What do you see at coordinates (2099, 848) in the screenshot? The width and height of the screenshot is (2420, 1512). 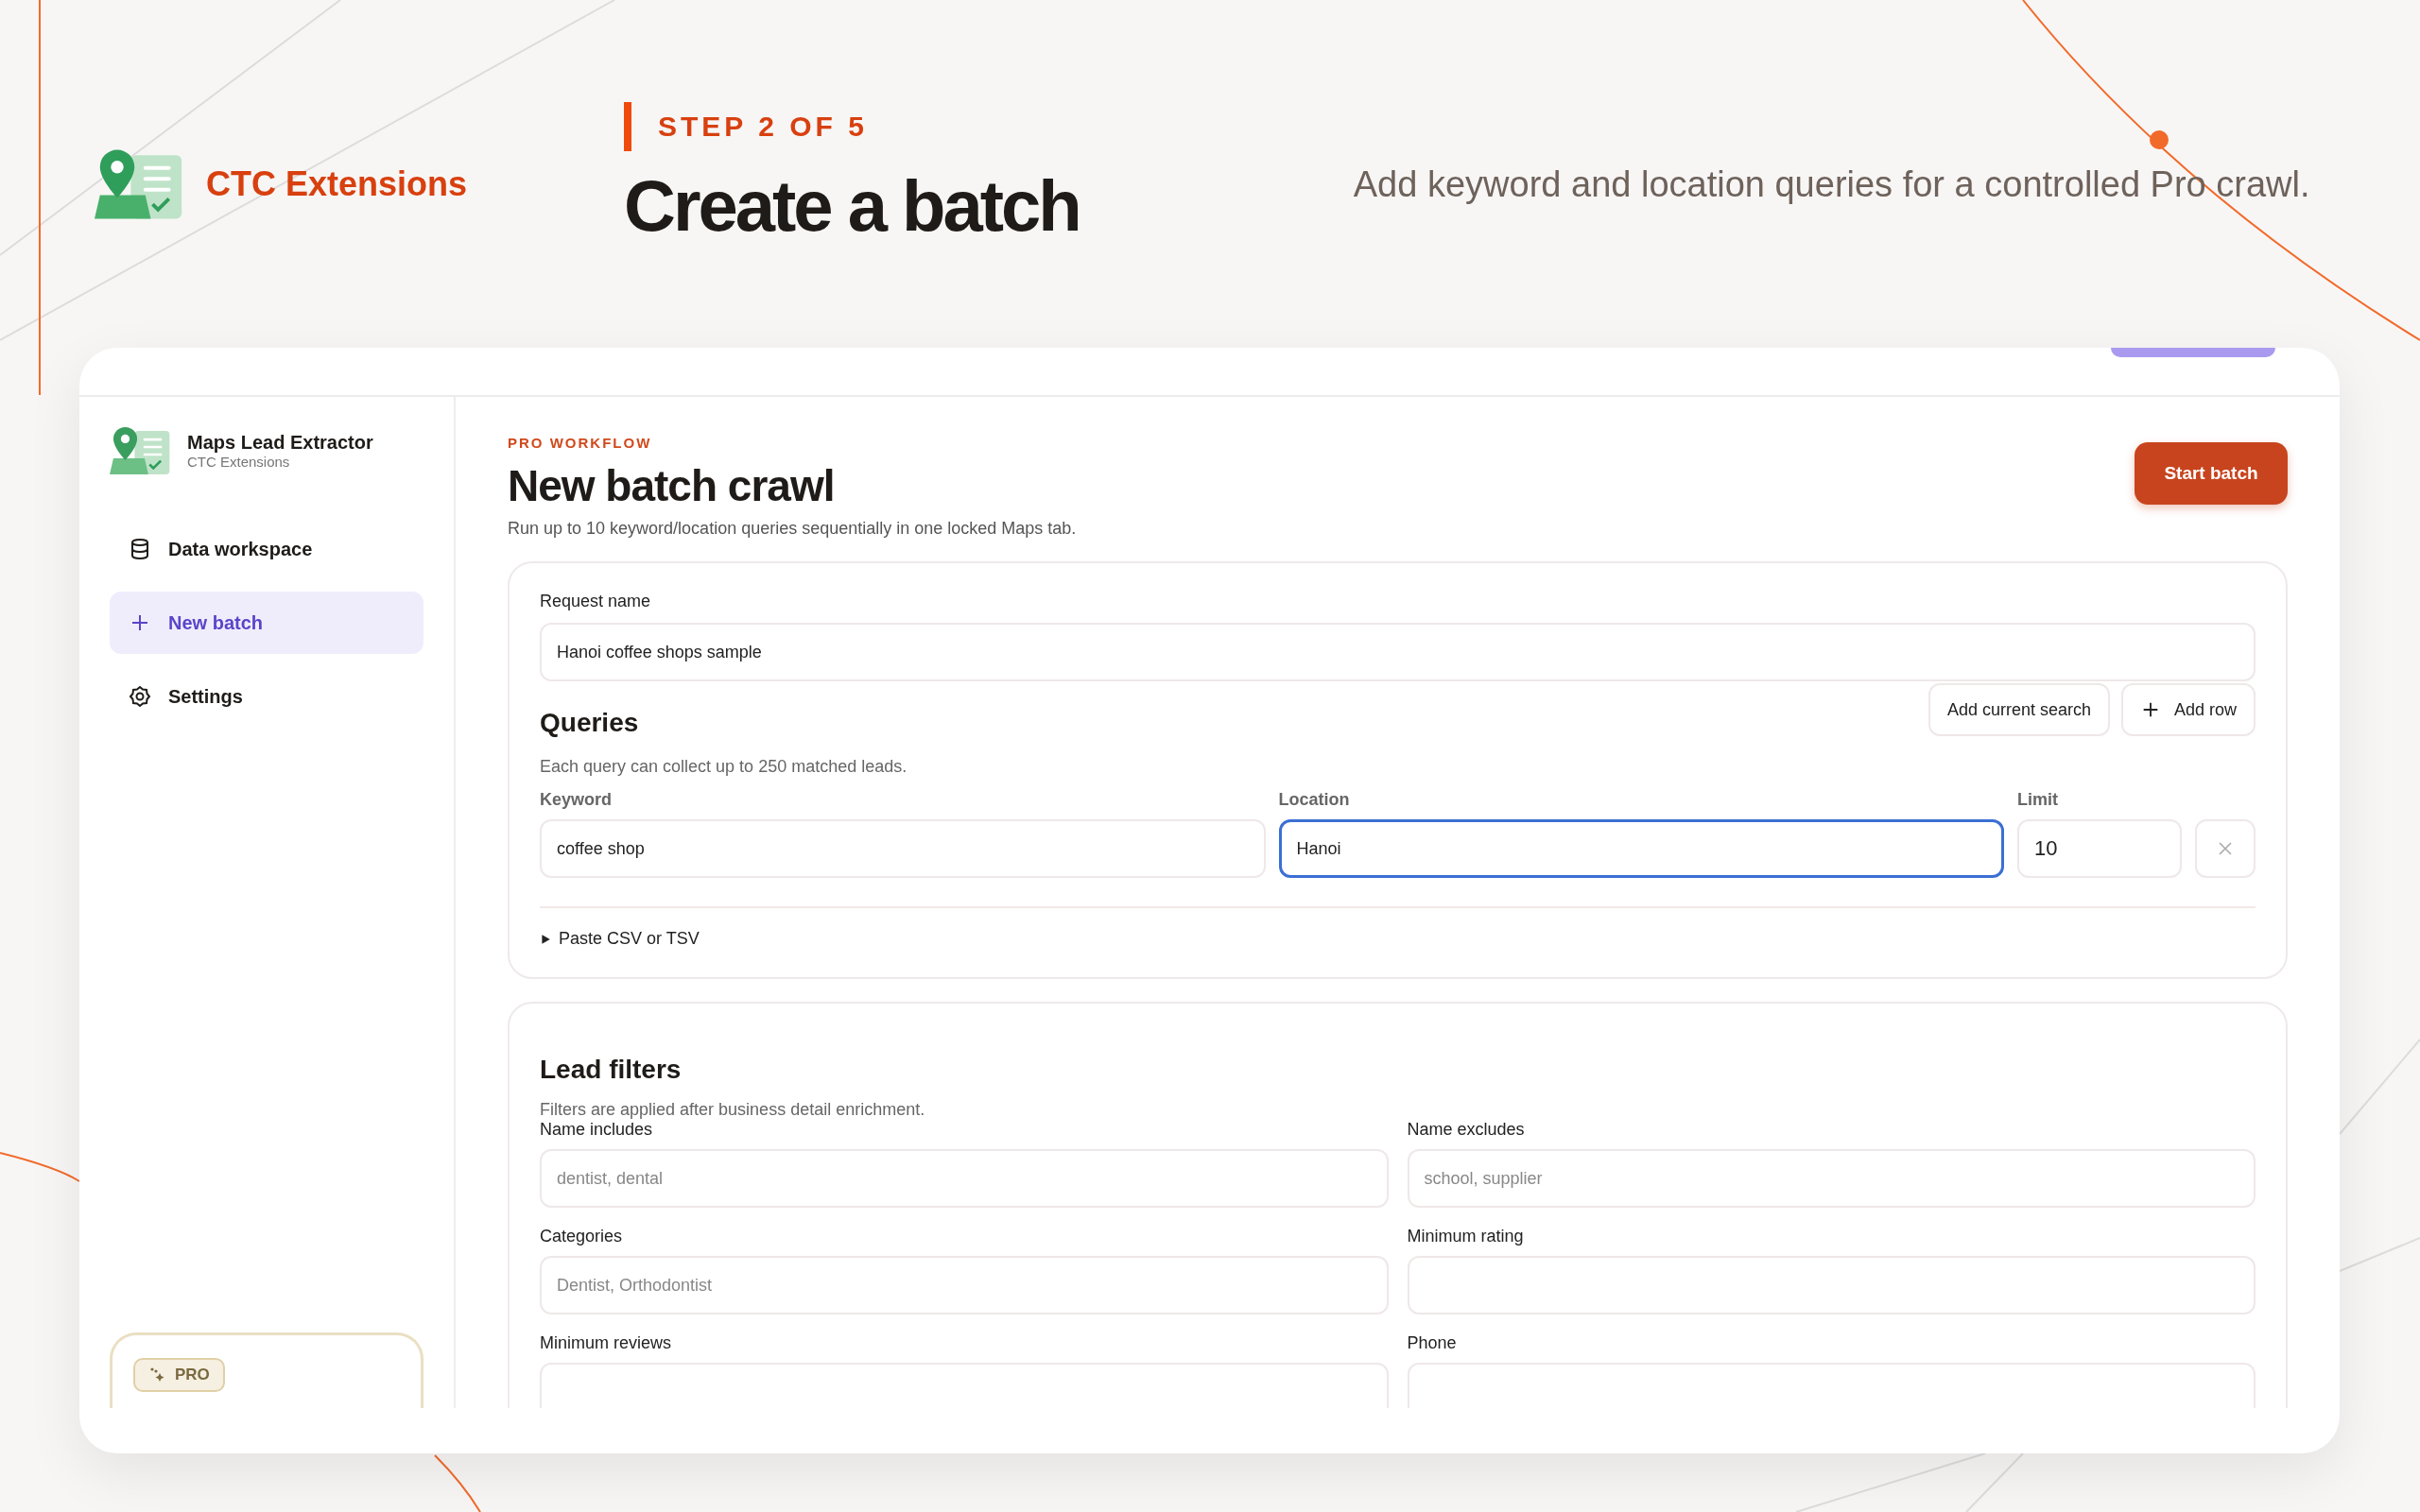 I see `limit-field: 10` at bounding box center [2099, 848].